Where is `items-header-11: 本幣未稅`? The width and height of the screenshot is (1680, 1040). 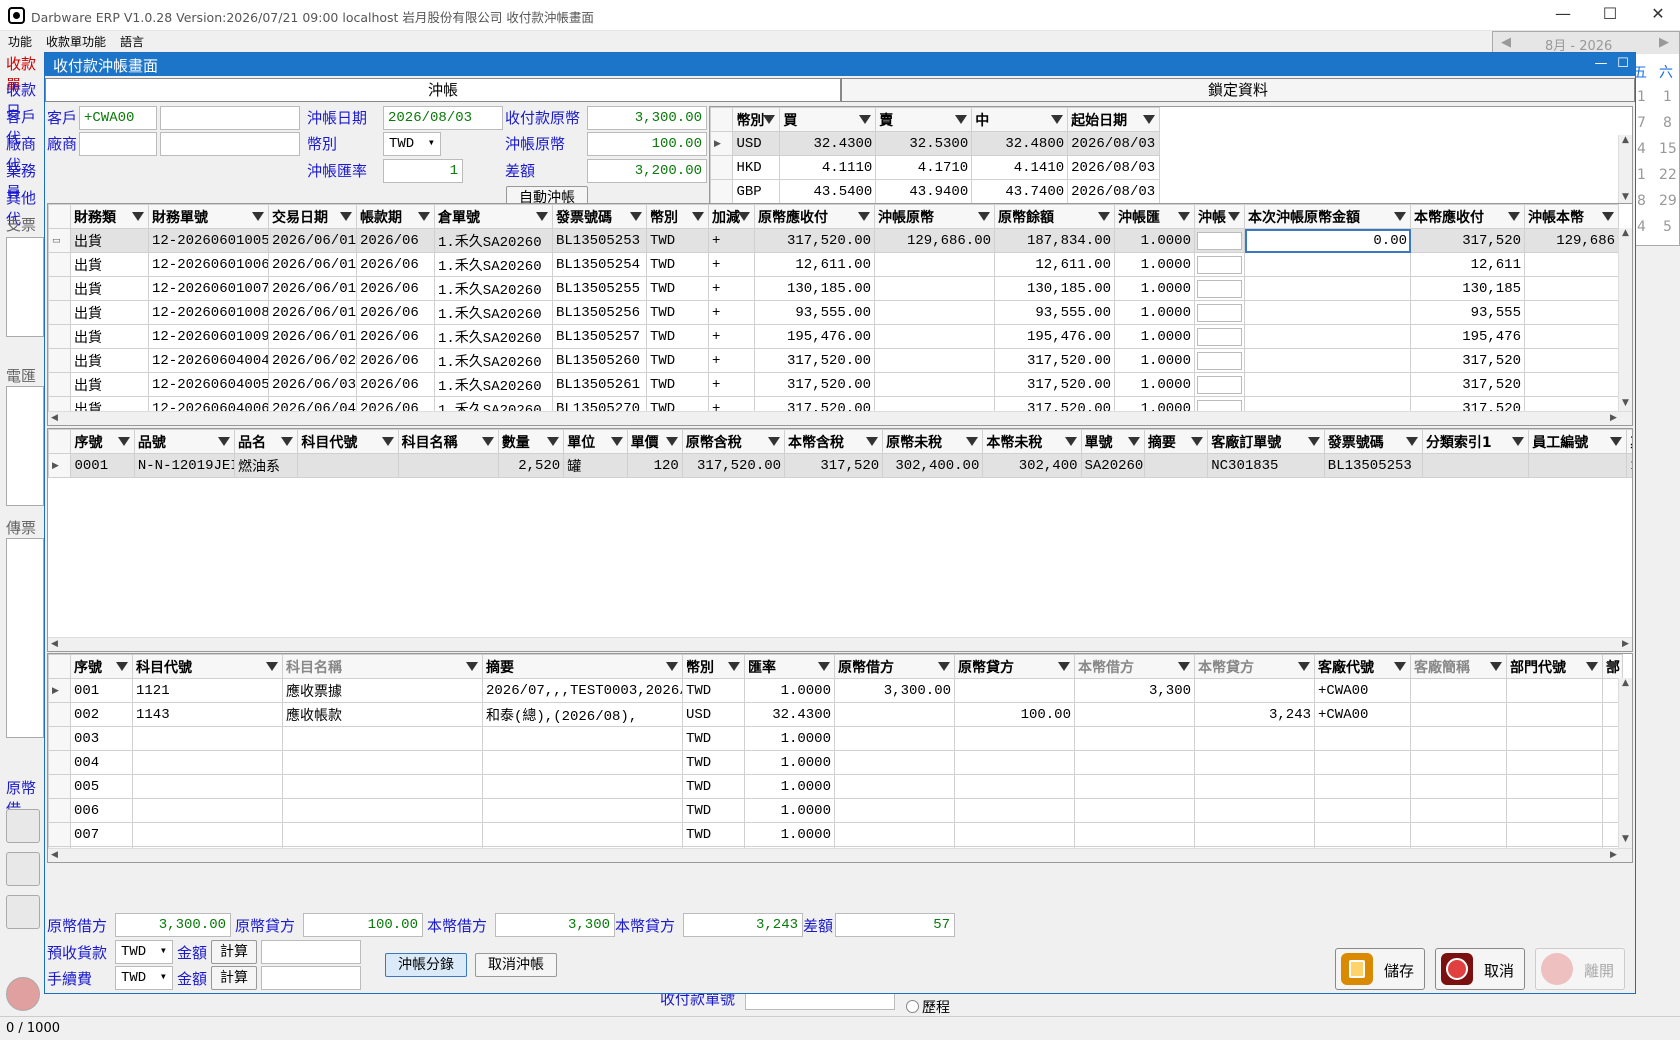 items-header-11: 本幣未稅 is located at coordinates (1032, 441).